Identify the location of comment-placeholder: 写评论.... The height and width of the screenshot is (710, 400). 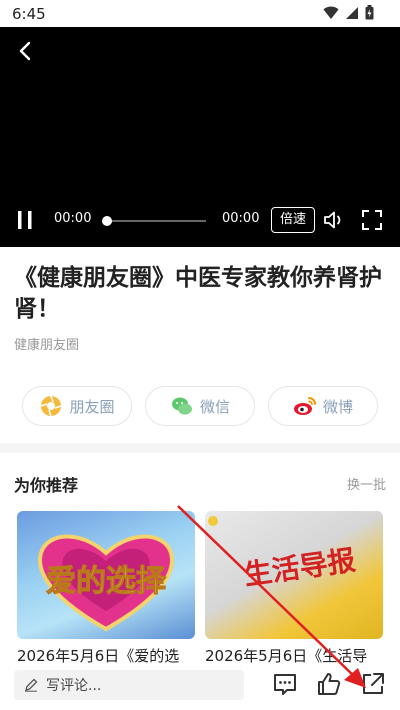
(74, 686).